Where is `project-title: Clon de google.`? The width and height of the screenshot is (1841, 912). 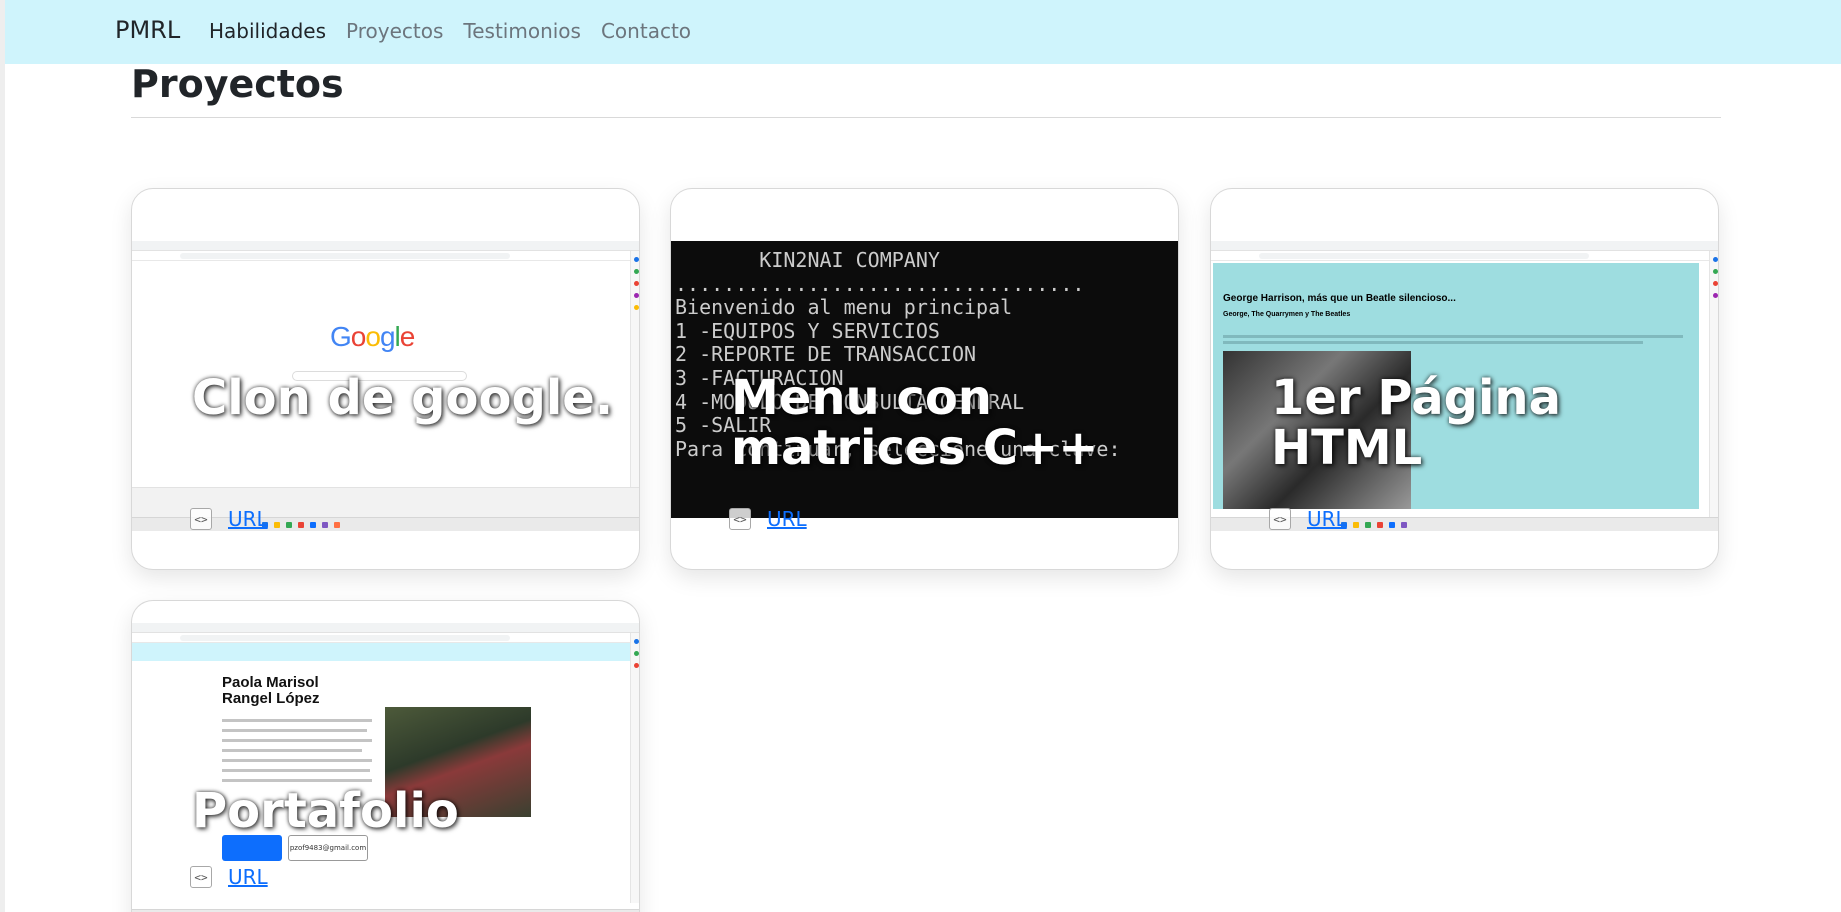
project-title: Clon de google. is located at coordinates (403, 398).